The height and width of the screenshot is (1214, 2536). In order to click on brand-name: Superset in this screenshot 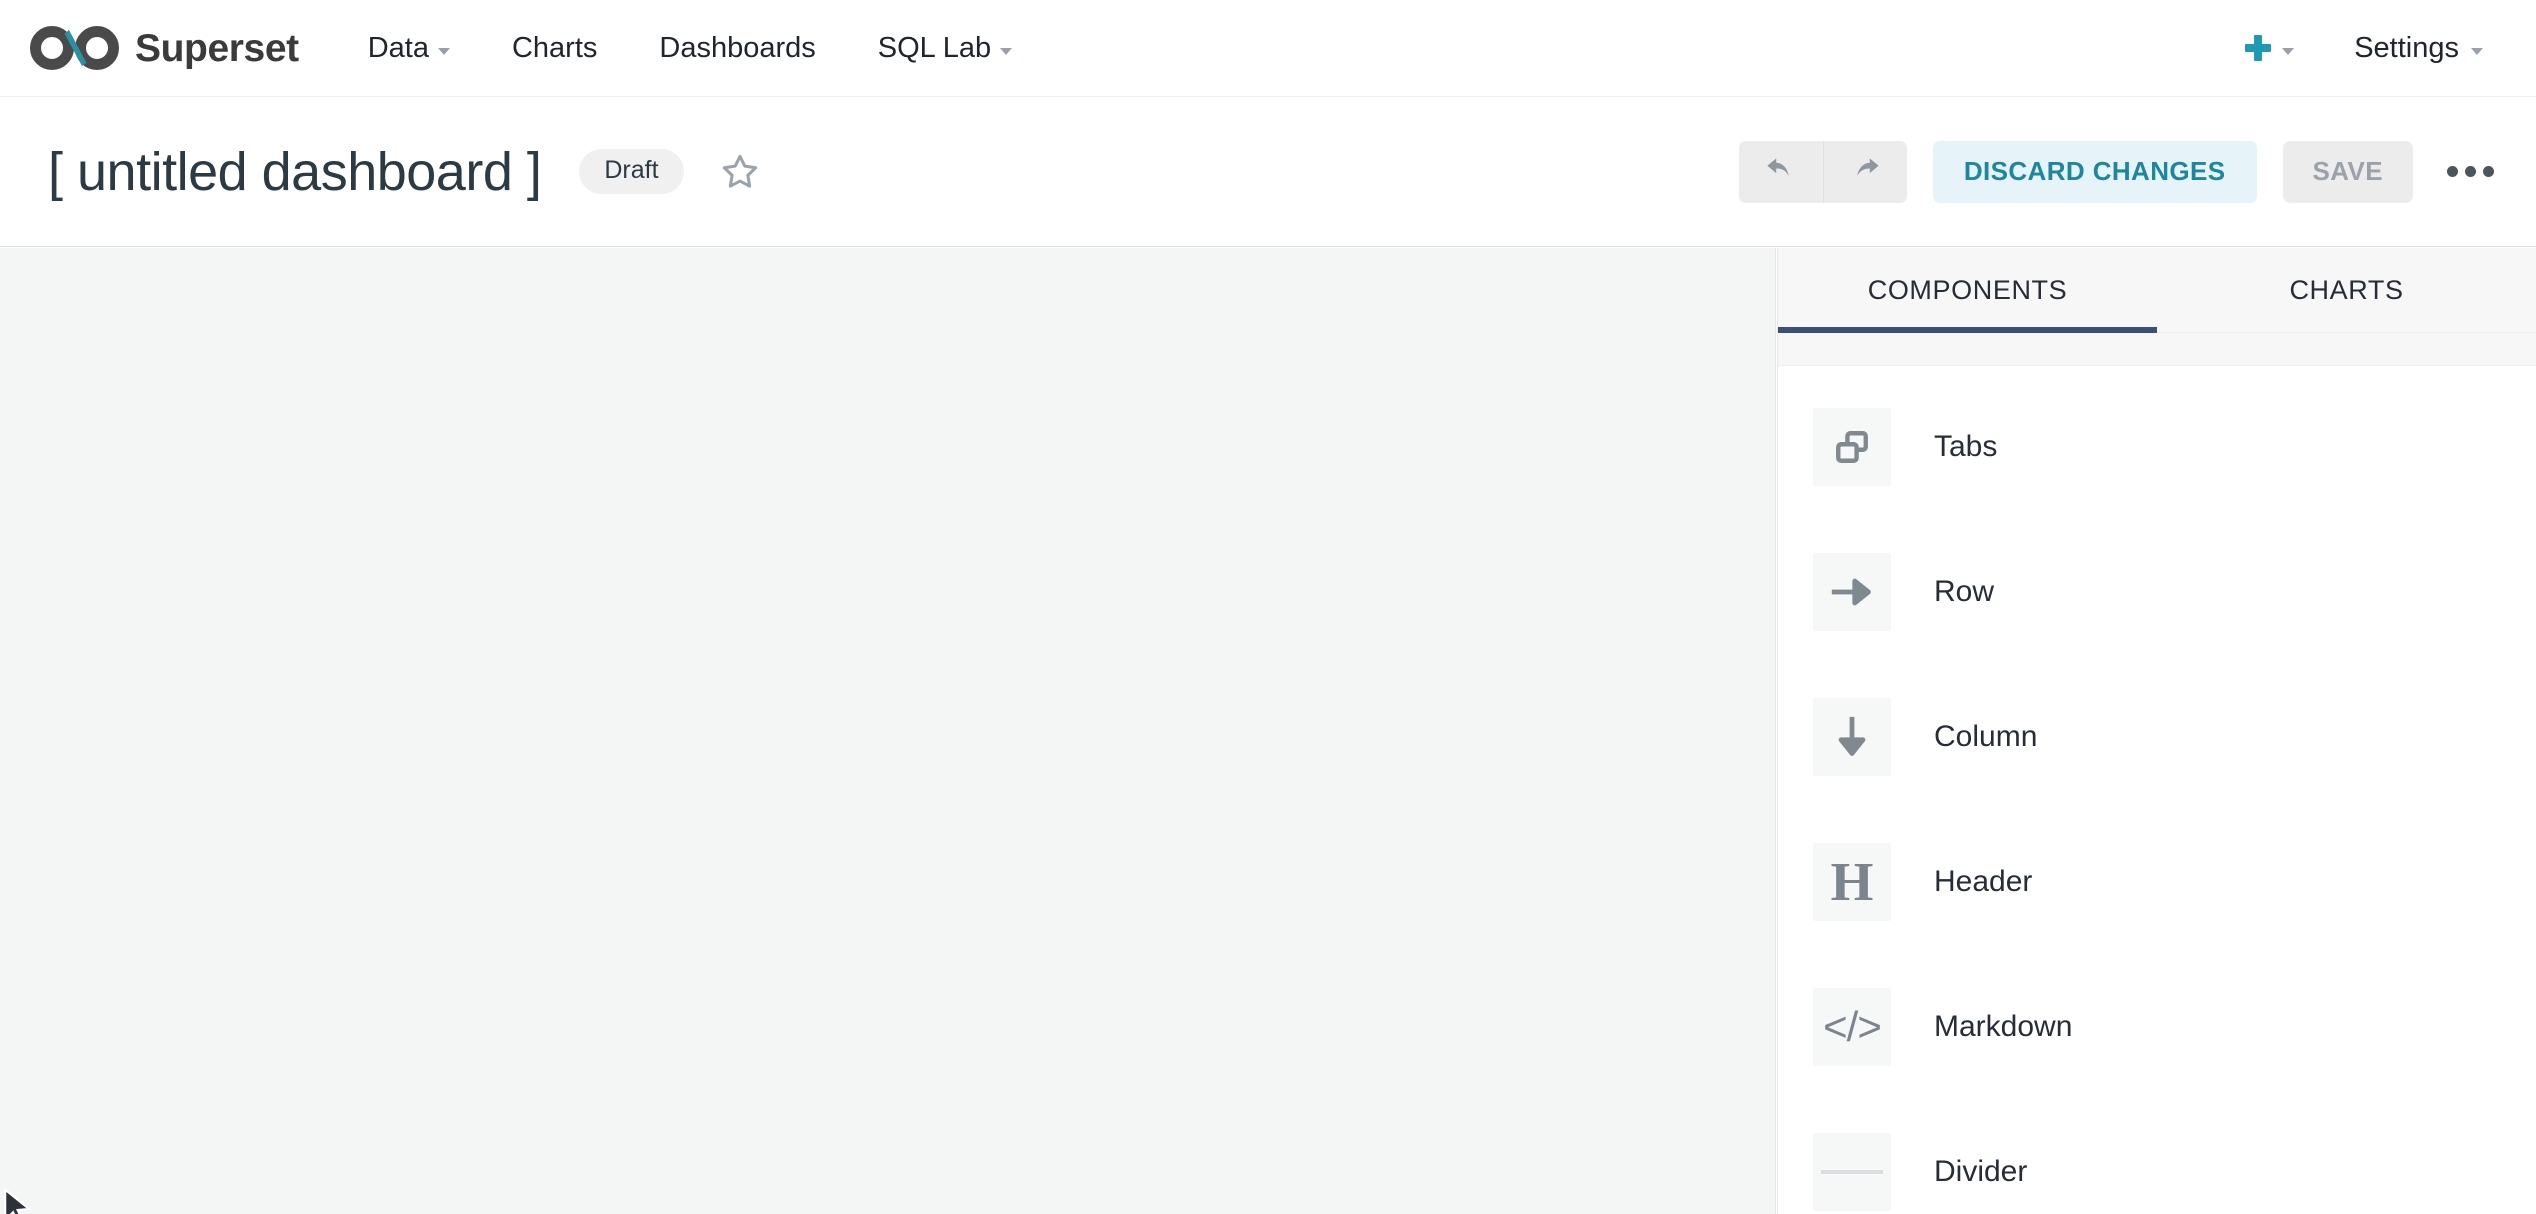, I will do `click(217, 48)`.